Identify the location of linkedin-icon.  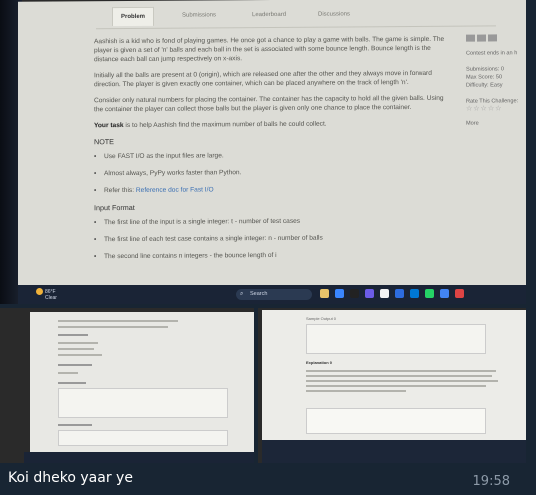
(492, 38).